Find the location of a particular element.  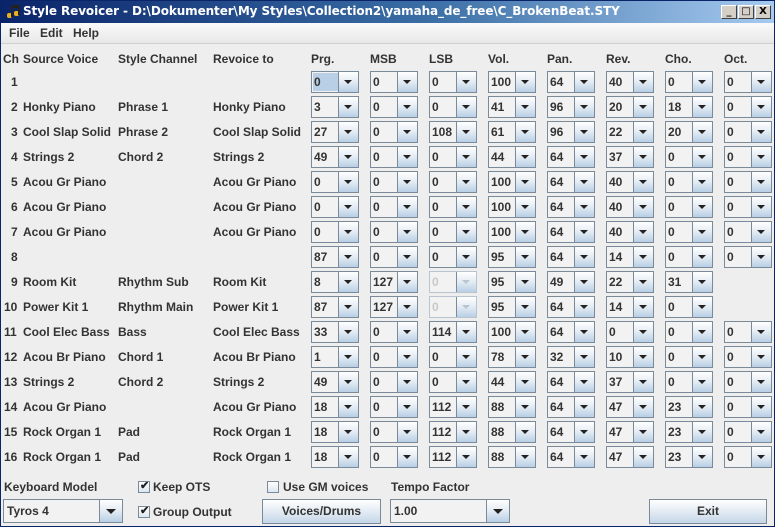

menu-file: File is located at coordinates (19, 33).